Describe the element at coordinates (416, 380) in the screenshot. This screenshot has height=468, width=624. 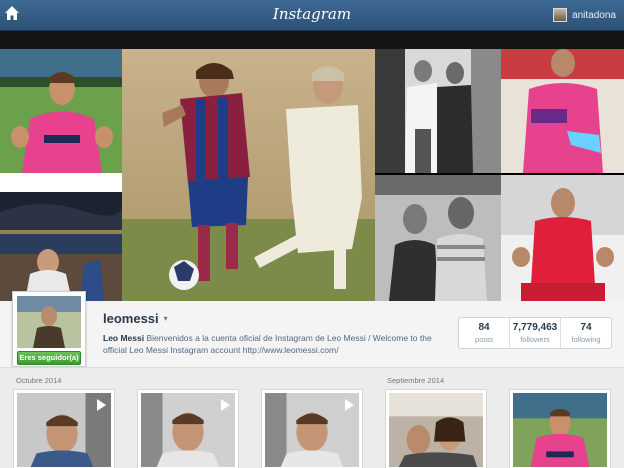
I see `month-heading: Septiembre 2014` at that location.